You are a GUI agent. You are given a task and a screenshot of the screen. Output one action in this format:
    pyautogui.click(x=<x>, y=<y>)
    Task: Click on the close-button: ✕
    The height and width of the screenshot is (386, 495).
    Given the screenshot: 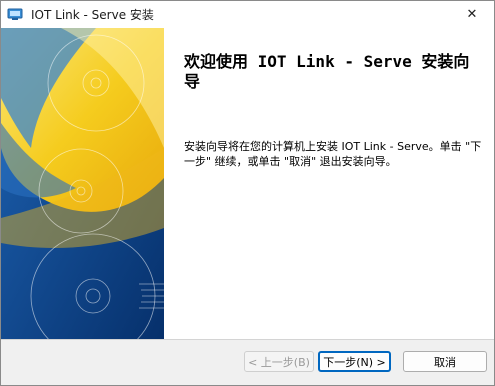 What is the action you would take?
    pyautogui.click(x=472, y=14)
    